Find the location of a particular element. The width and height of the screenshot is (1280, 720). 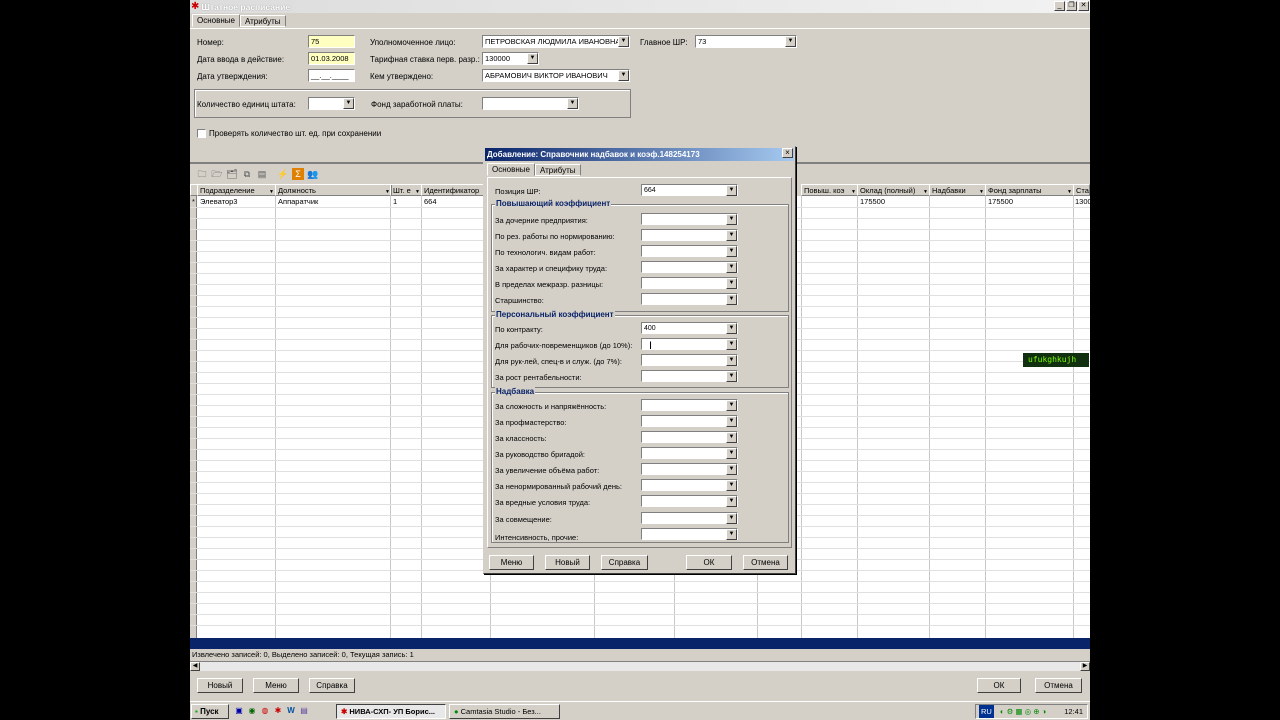

brigade-field: ▼ is located at coordinates (689, 453).